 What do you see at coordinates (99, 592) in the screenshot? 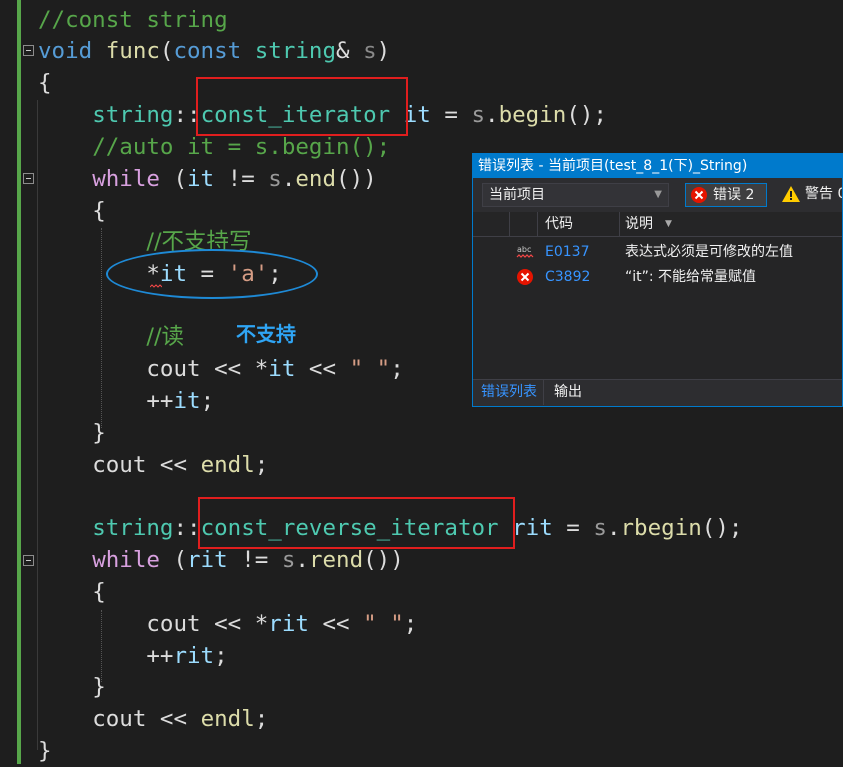
I see `code-line-17: {` at bounding box center [99, 592].